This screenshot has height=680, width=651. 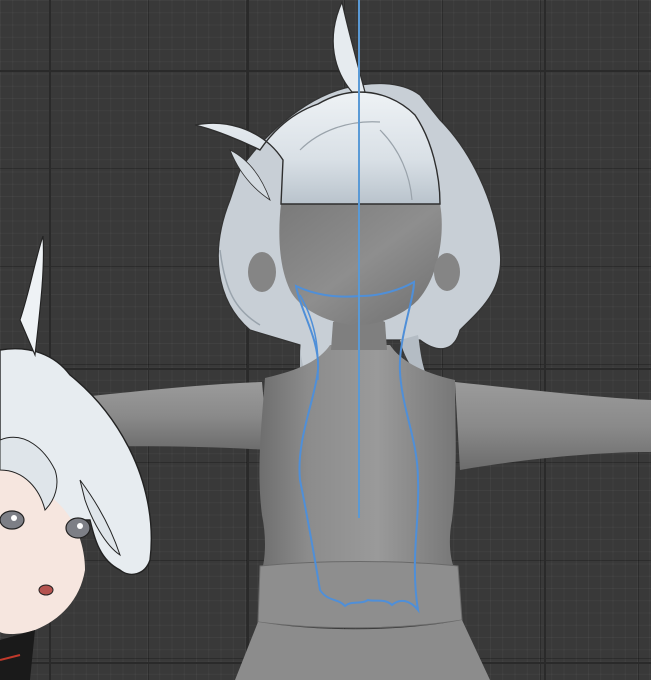 What do you see at coordinates (553, 426) in the screenshot?
I see `right-arm-mesh` at bounding box center [553, 426].